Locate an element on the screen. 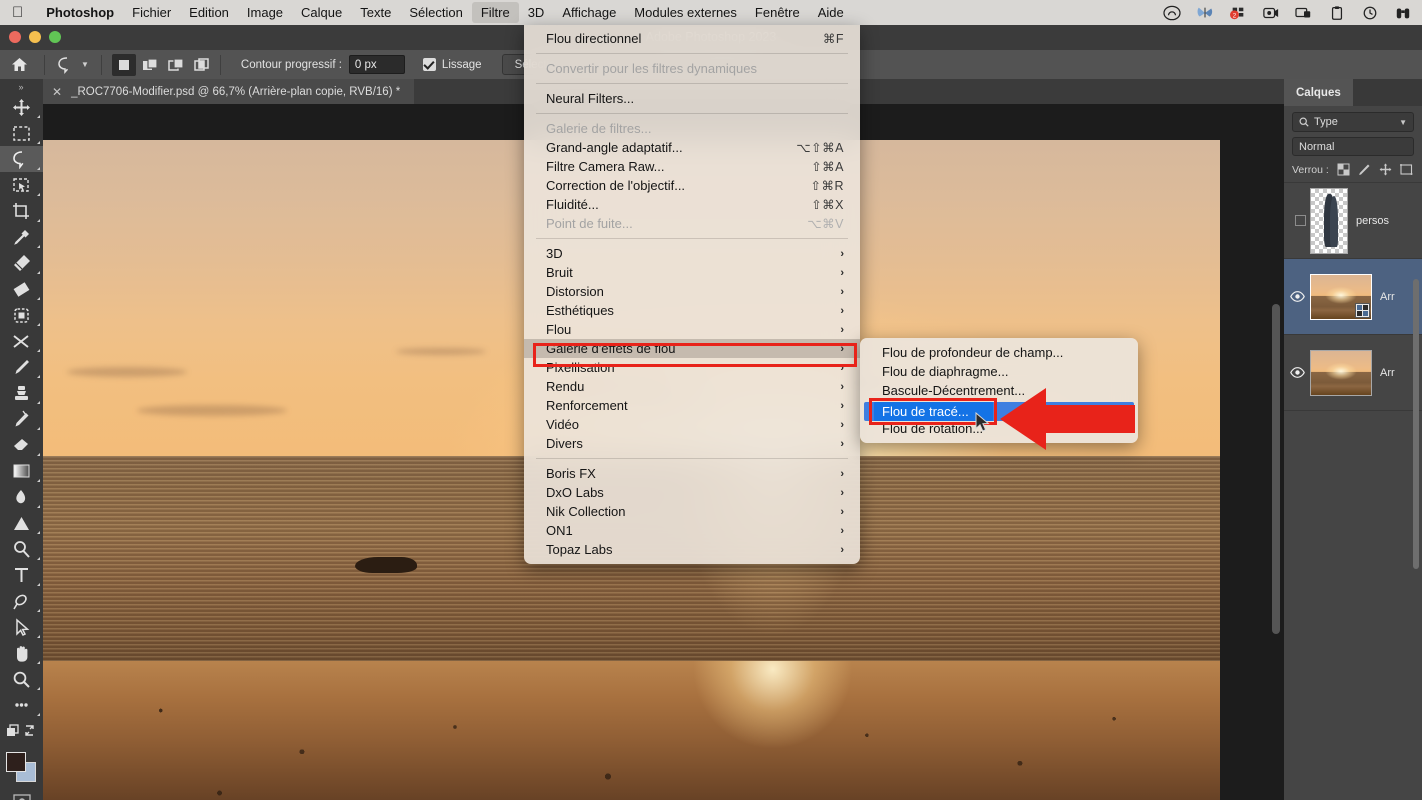 This screenshot has height=800, width=1422. intersect-selection-icon is located at coordinates (202, 65).